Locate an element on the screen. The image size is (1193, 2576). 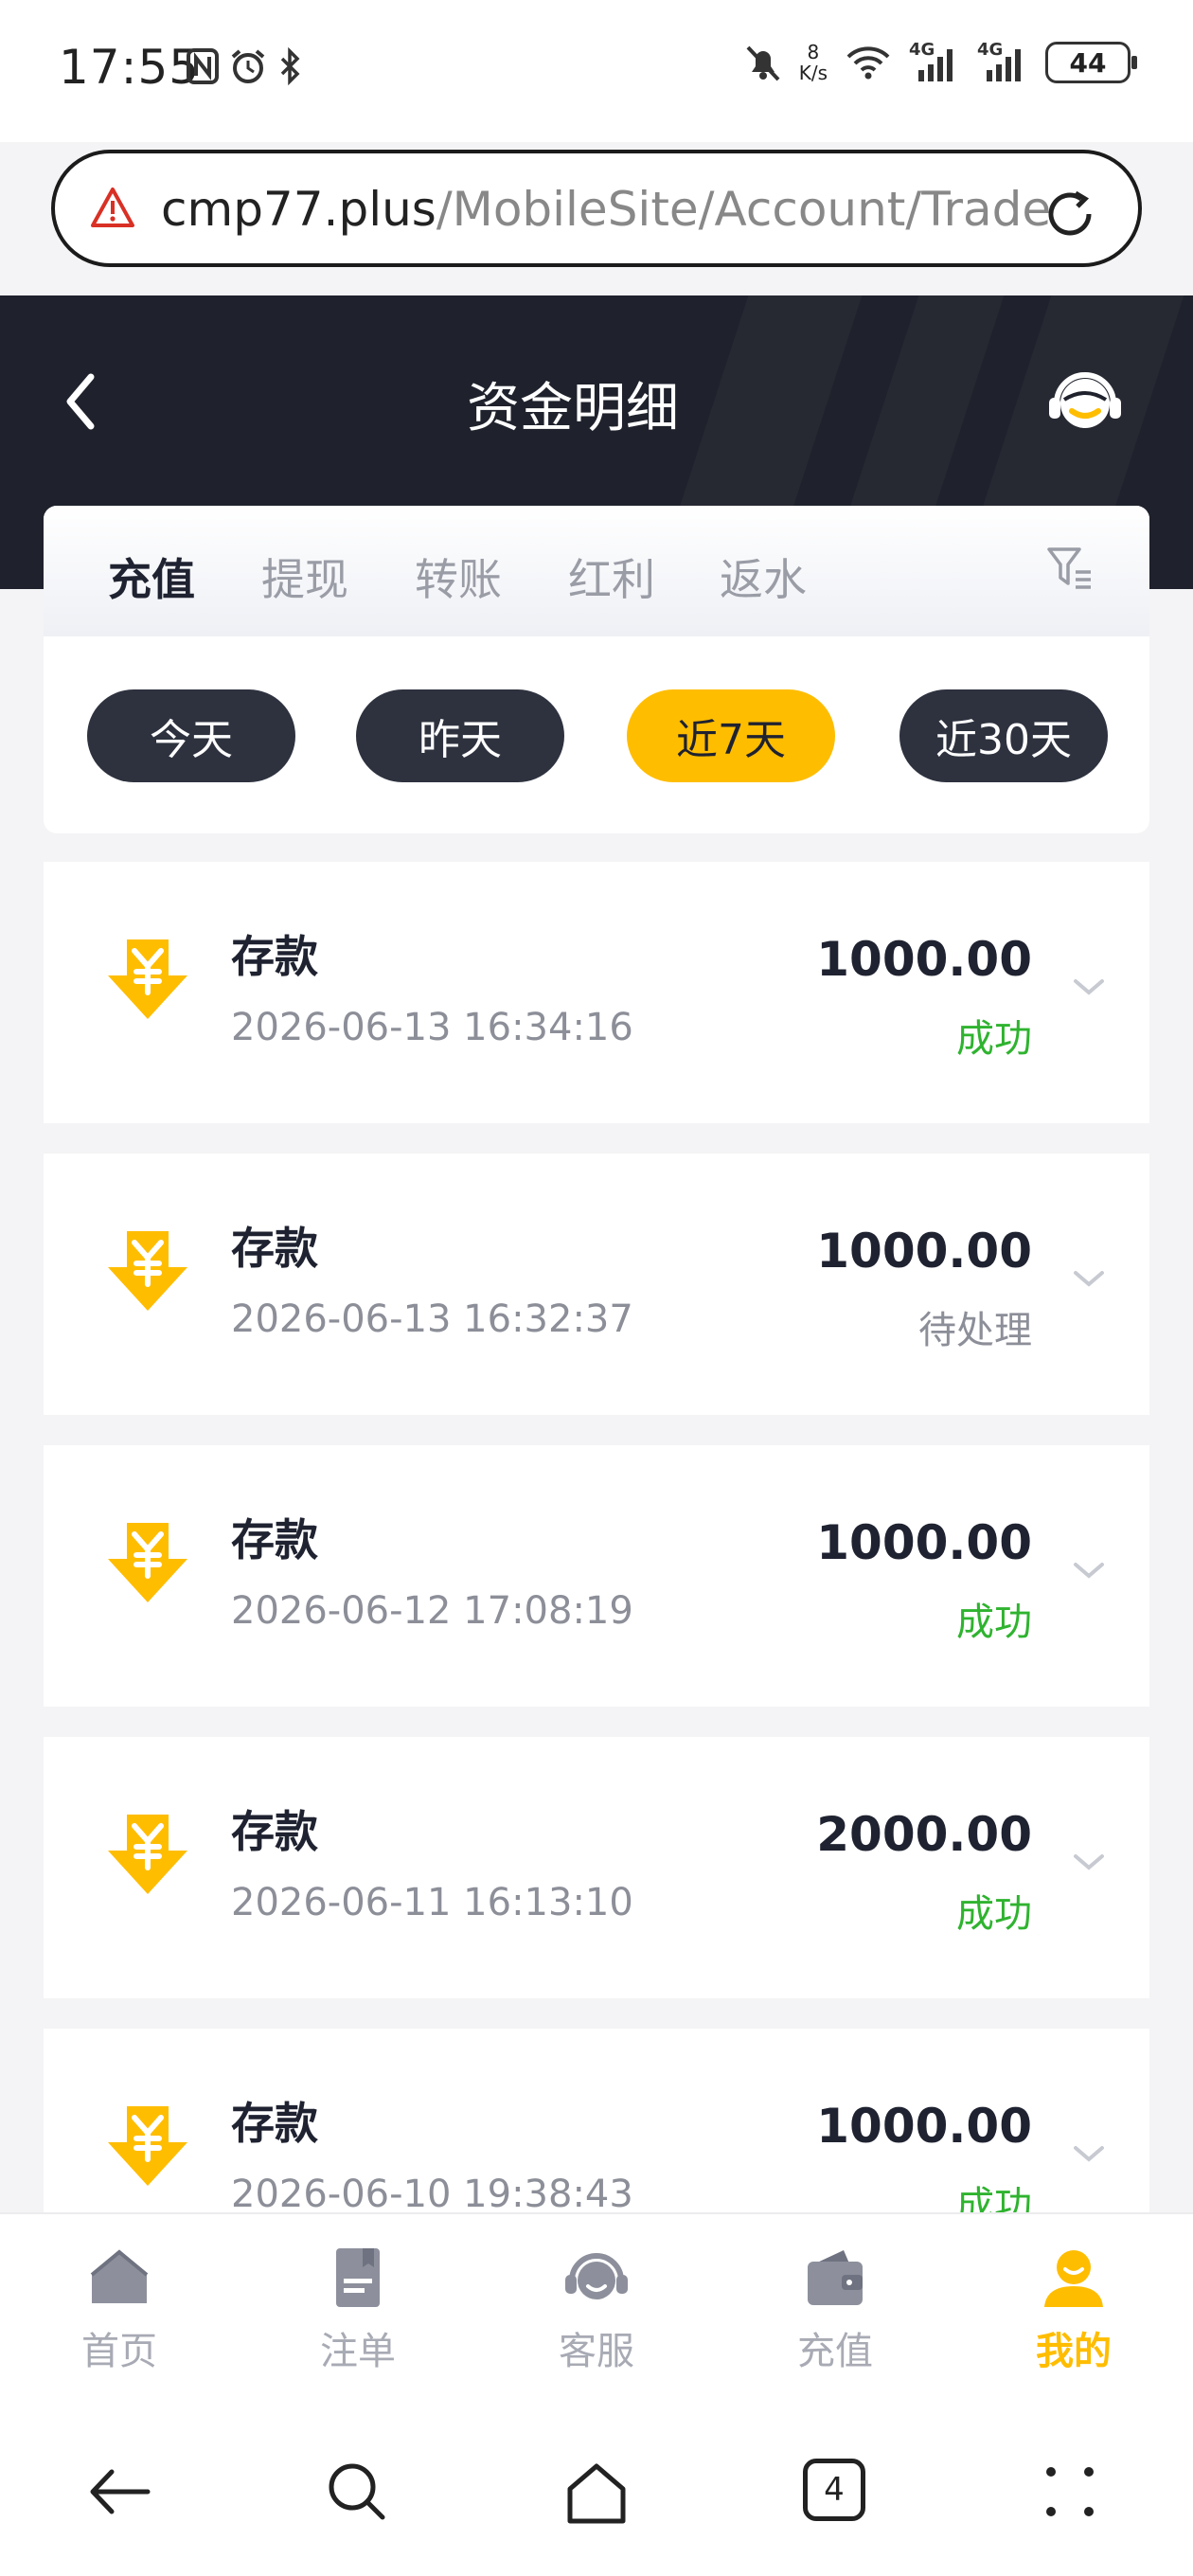
mute-icon is located at coordinates (763, 63).